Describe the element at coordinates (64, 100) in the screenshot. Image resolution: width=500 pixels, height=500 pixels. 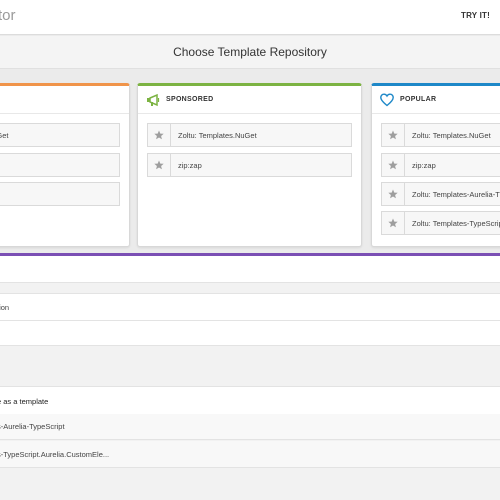
I see `card-header` at that location.